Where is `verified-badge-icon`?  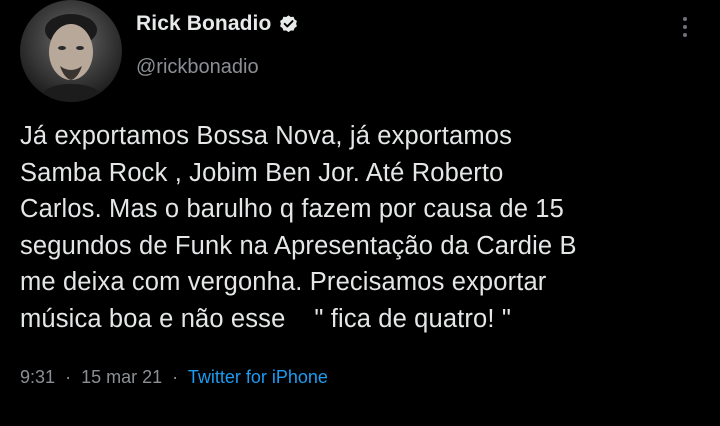 verified-badge-icon is located at coordinates (288, 24).